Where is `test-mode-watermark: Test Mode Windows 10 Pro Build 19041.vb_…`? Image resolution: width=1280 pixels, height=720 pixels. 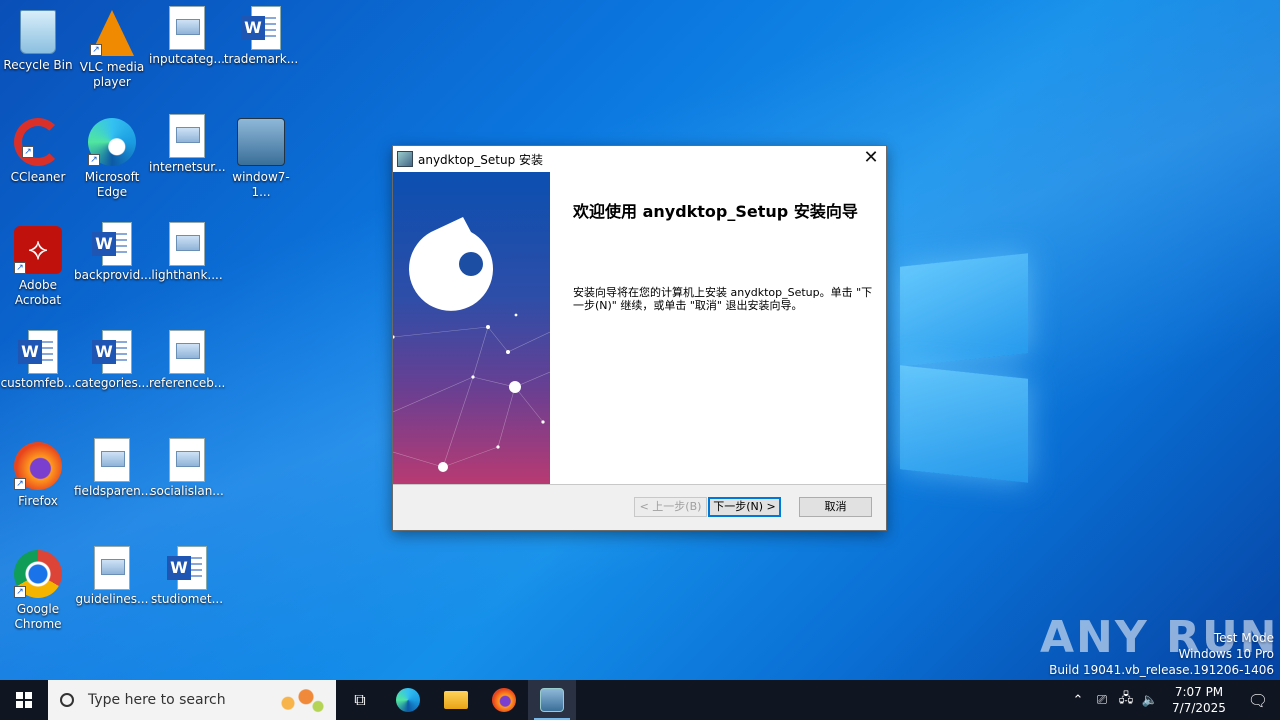 test-mode-watermark: Test Mode Windows 10 Pro Build 19041.vb_… is located at coordinates (1161, 654).